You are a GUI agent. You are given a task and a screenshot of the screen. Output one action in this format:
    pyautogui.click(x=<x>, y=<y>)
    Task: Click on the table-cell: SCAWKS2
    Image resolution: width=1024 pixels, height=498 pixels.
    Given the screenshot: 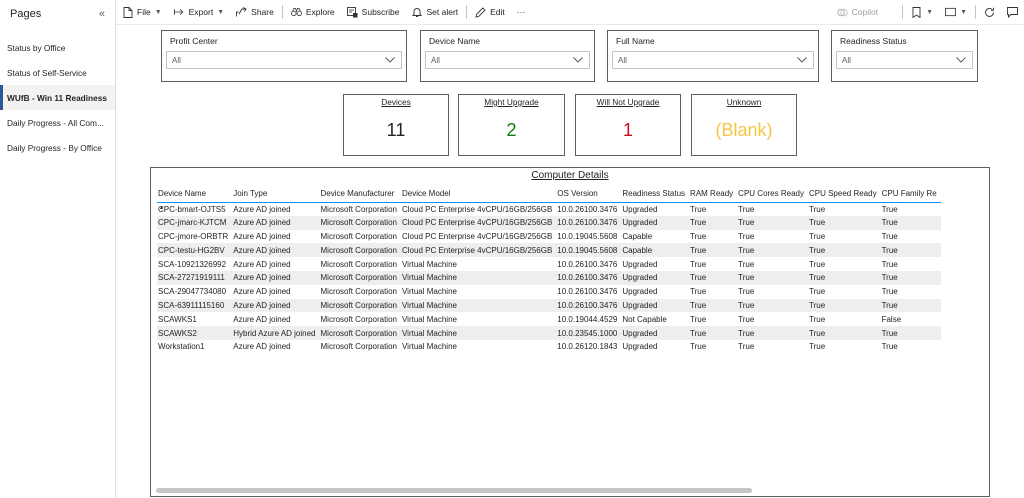 What is the action you would take?
    pyautogui.click(x=177, y=333)
    